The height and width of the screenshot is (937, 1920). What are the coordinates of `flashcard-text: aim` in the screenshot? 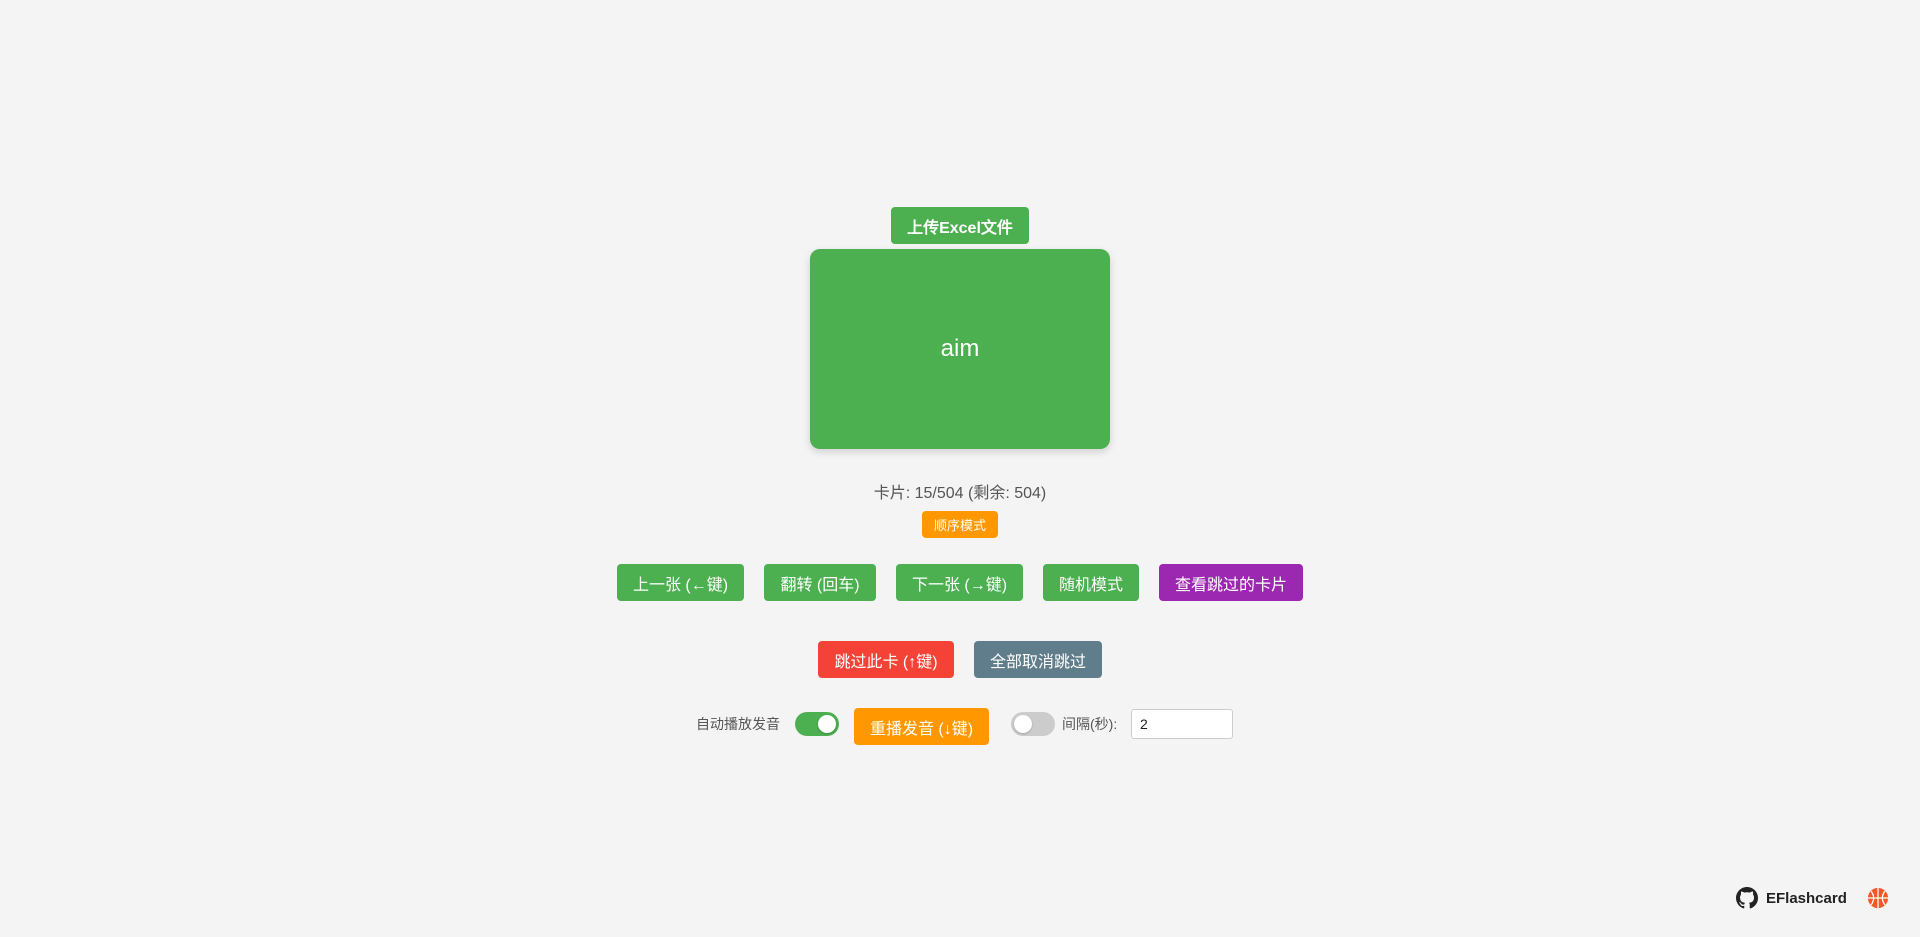 It's located at (960, 348).